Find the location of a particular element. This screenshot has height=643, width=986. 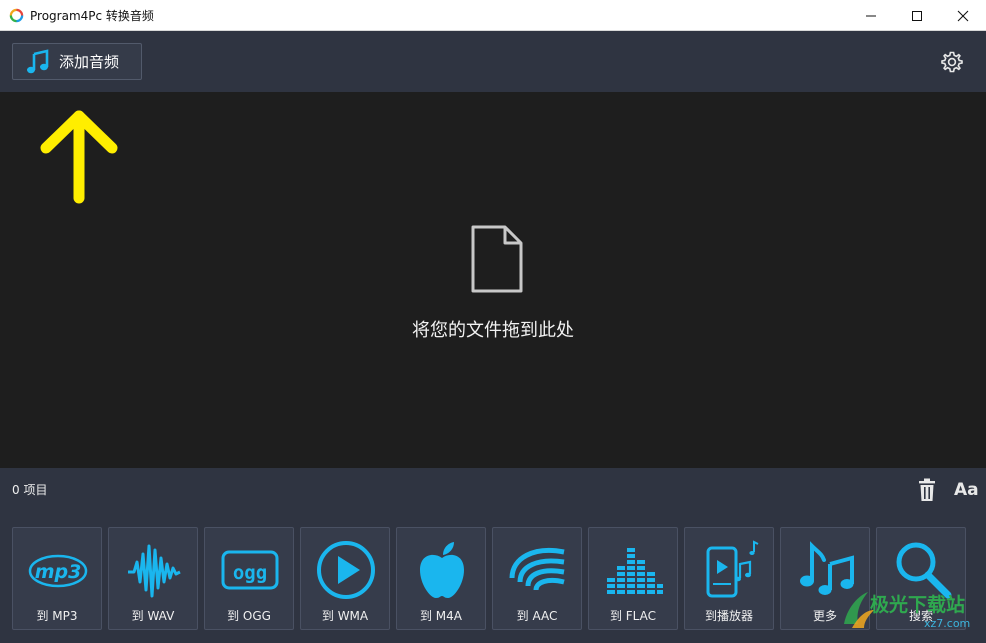

convert-ogg-button: ogg 到 OGG is located at coordinates (249, 578).